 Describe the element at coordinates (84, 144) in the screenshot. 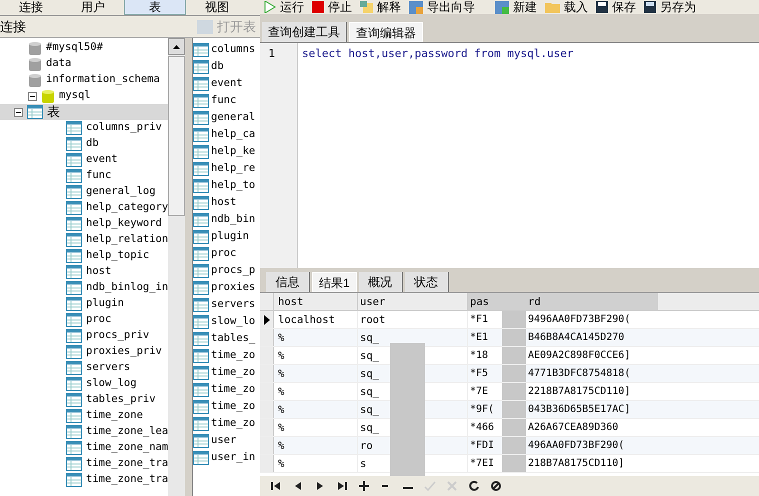

I see `tree-item: db` at that location.